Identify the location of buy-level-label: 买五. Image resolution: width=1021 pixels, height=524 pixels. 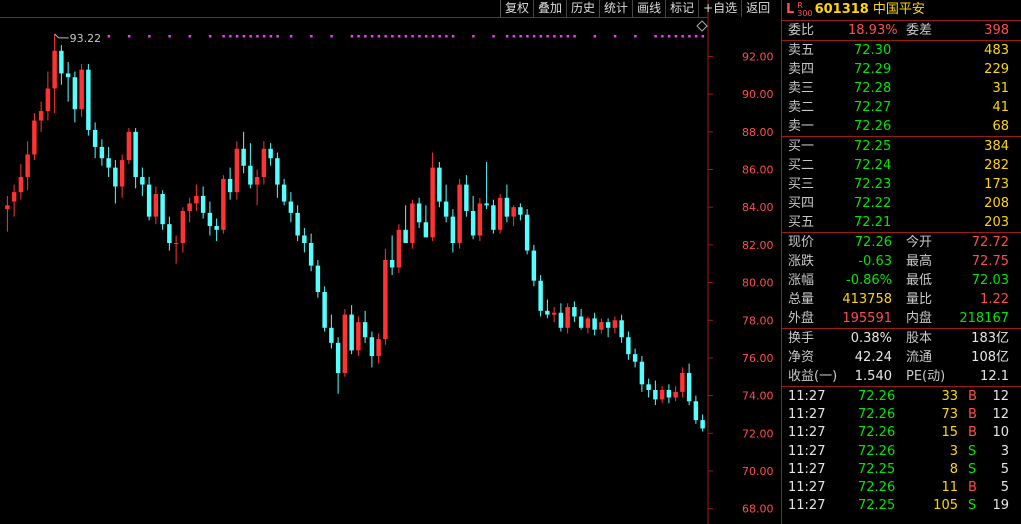
(801, 222).